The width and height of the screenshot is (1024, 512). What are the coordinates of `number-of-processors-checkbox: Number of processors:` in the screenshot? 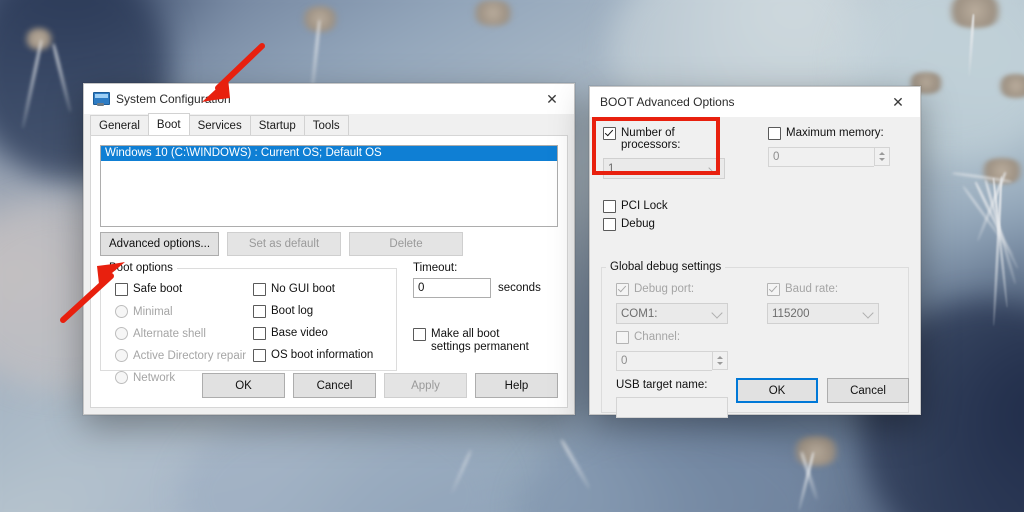 It's located at (664, 139).